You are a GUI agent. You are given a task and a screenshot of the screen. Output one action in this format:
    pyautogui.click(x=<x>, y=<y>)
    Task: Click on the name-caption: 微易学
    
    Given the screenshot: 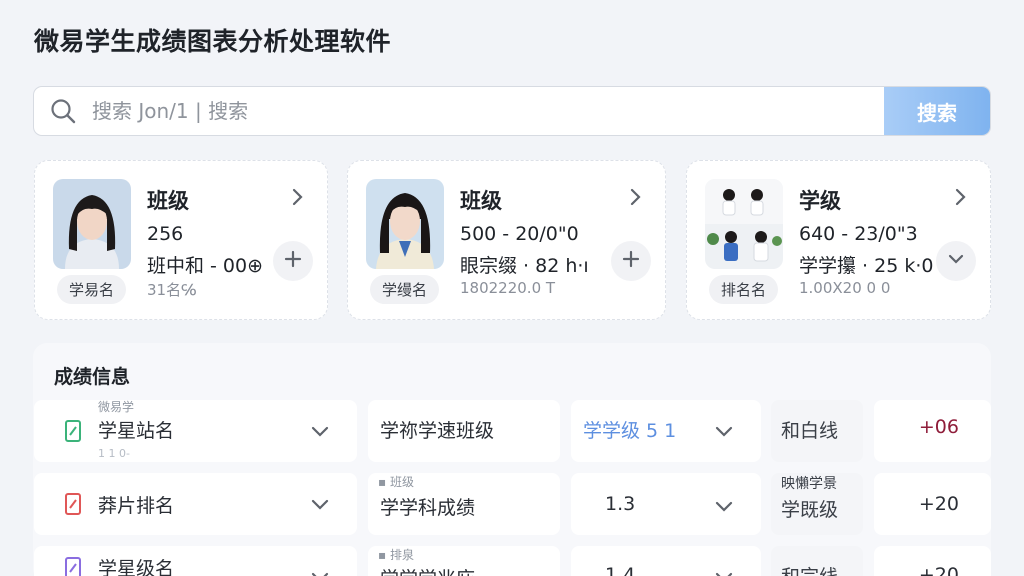 What is the action you would take?
    pyautogui.click(x=116, y=407)
    